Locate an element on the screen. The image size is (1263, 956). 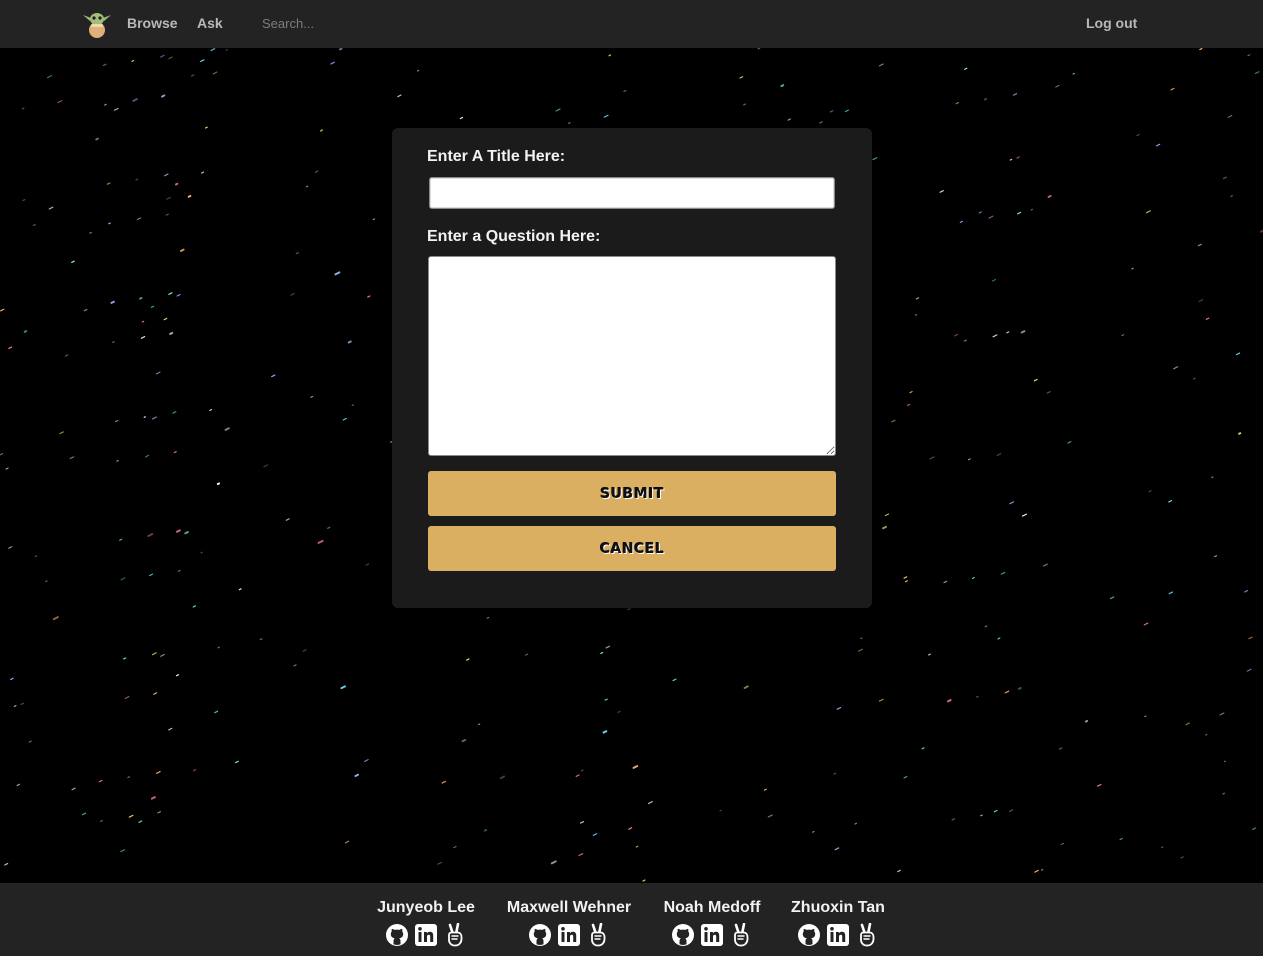
submit-button: Submit is located at coordinates (632, 493).